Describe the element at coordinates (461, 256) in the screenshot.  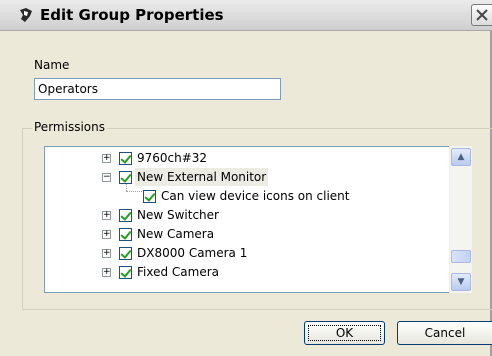
I see `scroll-thumb` at that location.